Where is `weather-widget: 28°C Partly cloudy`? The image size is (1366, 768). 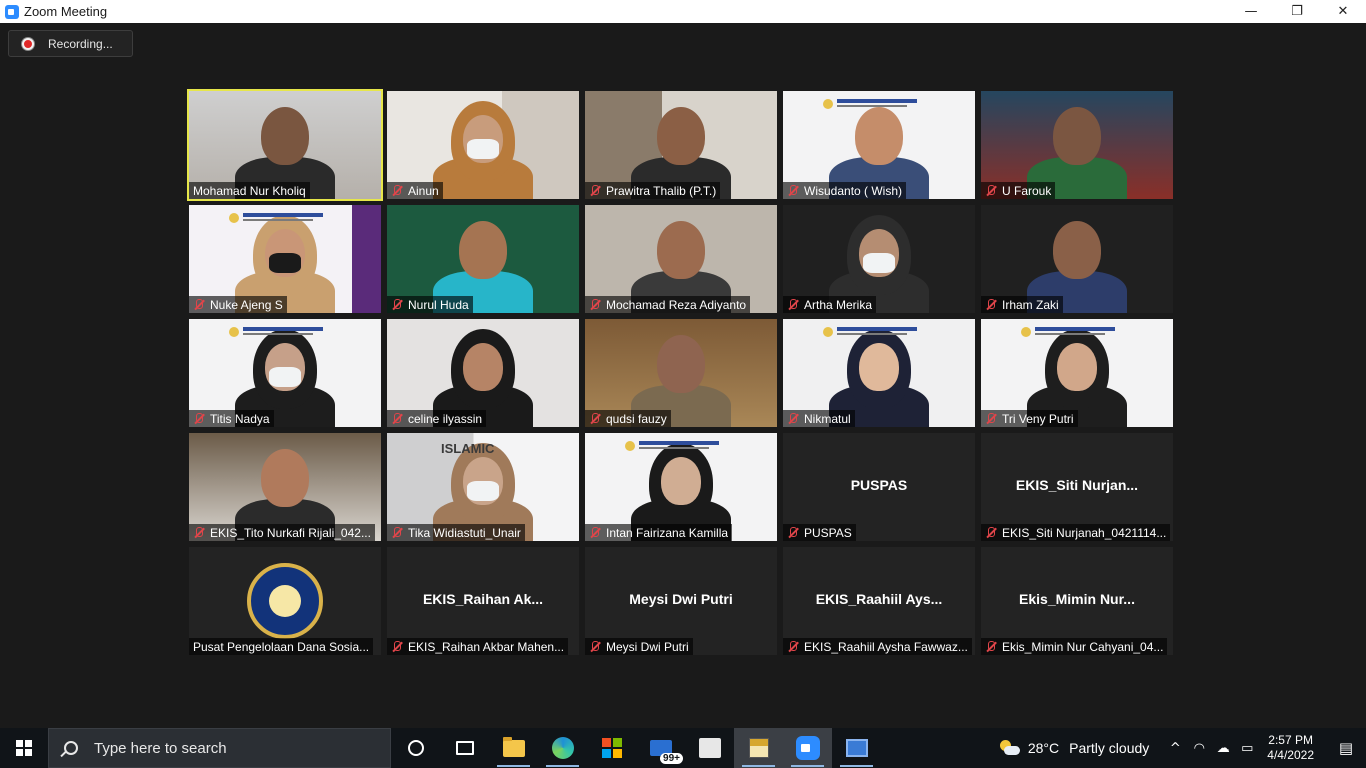 weather-widget: 28°C Partly cloudy is located at coordinates (1073, 748).